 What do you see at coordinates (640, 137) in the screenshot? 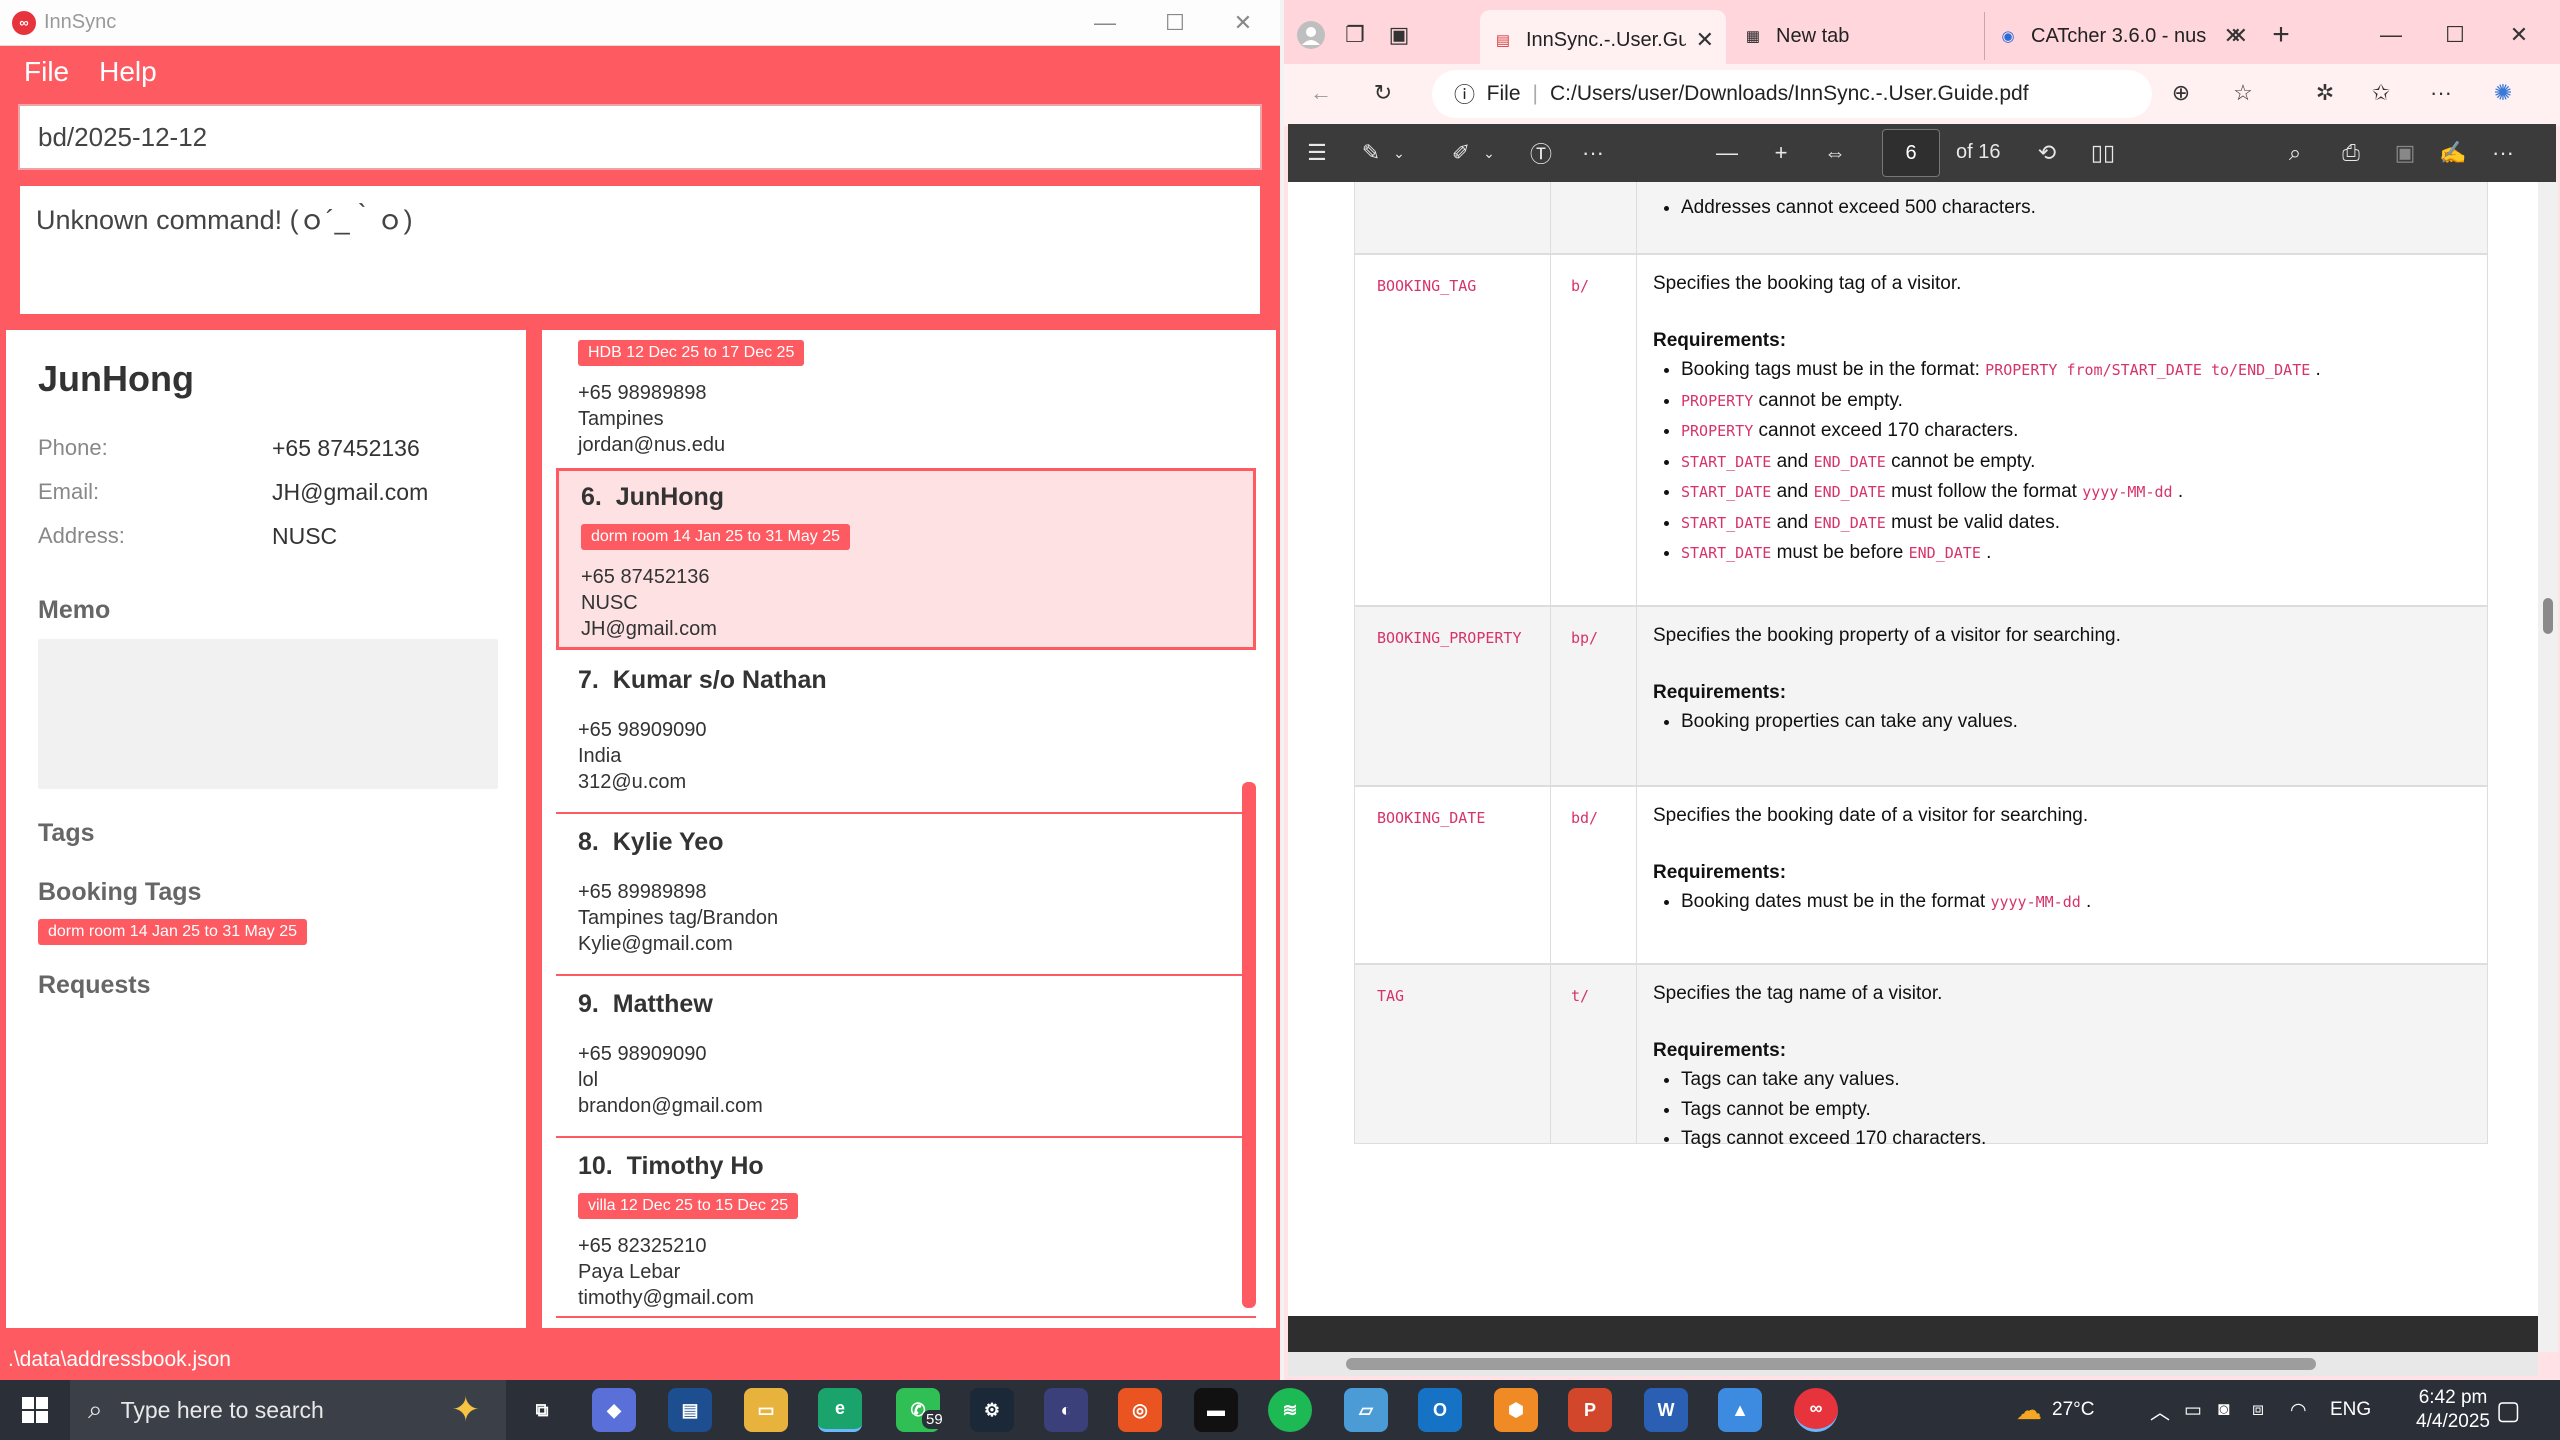
I see `command-input: bd/2025-12-12` at bounding box center [640, 137].